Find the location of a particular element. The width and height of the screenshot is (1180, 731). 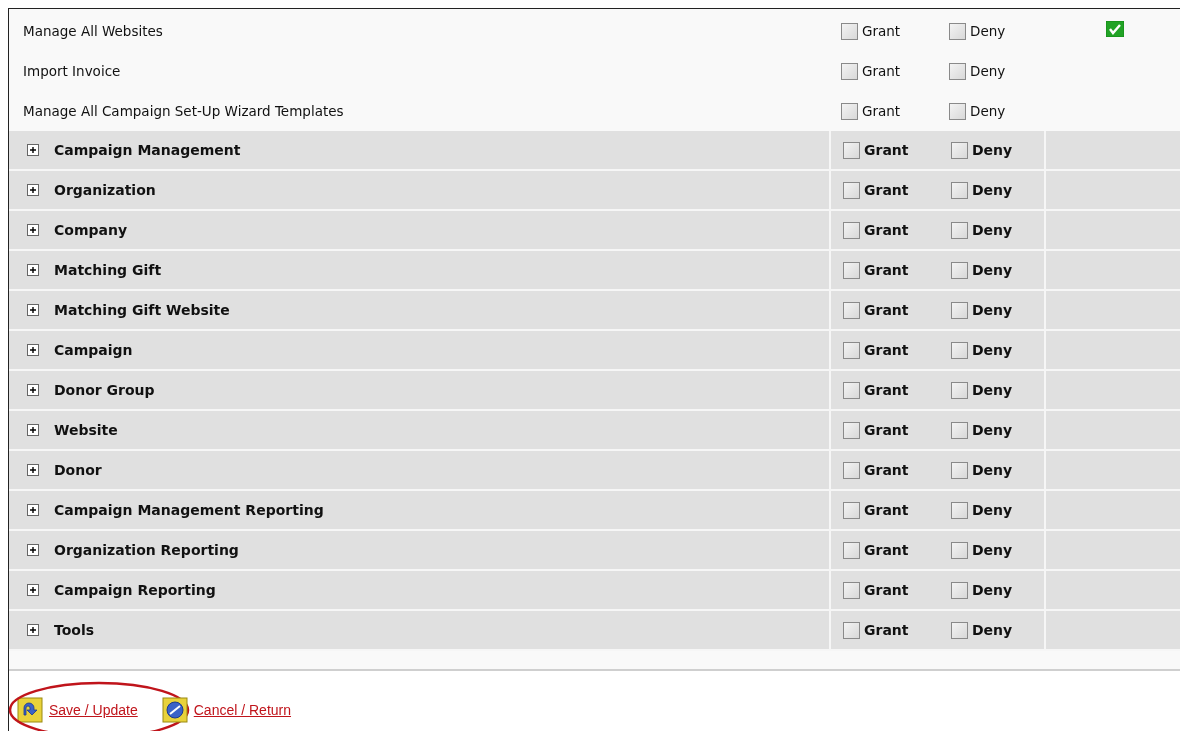

group-label: Campaign Reporting is located at coordinates (135, 590).